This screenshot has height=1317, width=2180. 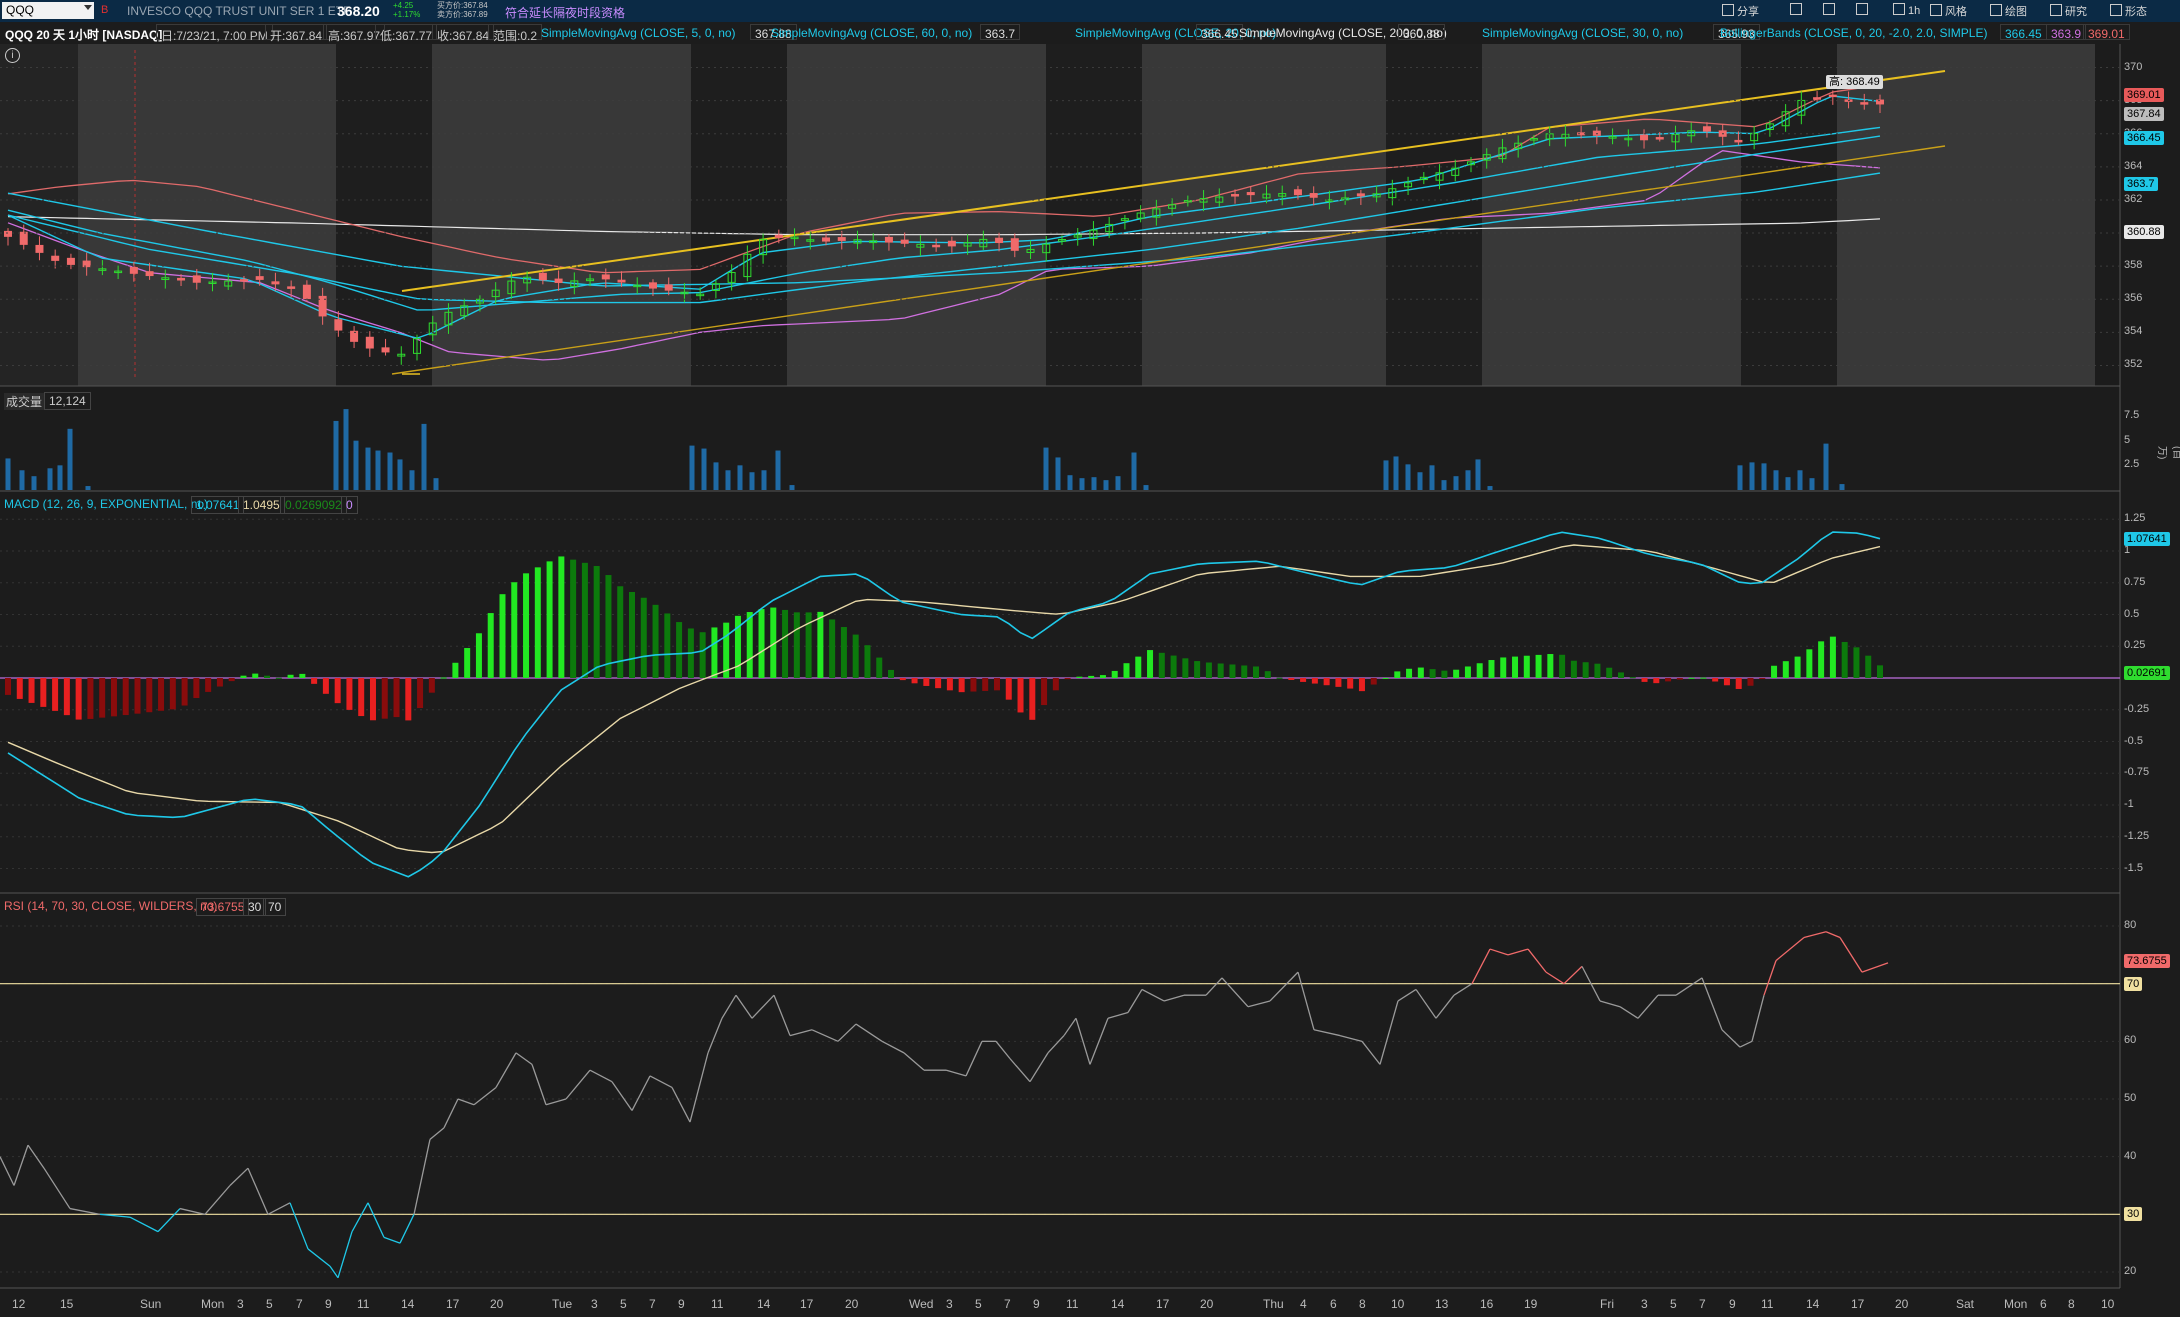 I want to click on draw-button: 绘图, so click(x=2008, y=11).